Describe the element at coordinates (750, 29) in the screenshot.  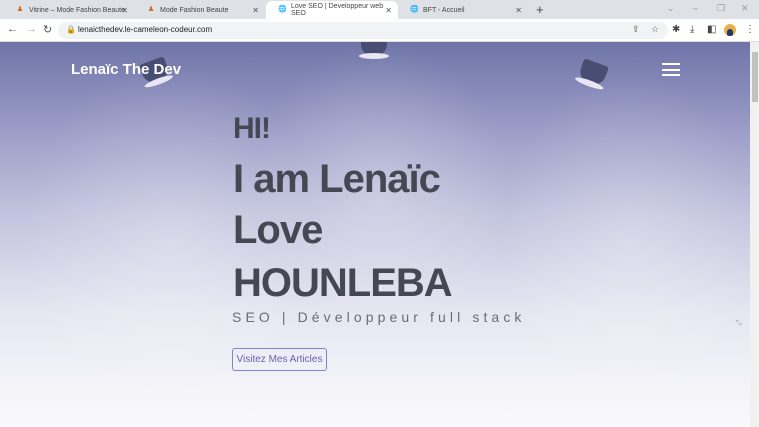
I see `menu-kebab-icon: ⋮` at that location.